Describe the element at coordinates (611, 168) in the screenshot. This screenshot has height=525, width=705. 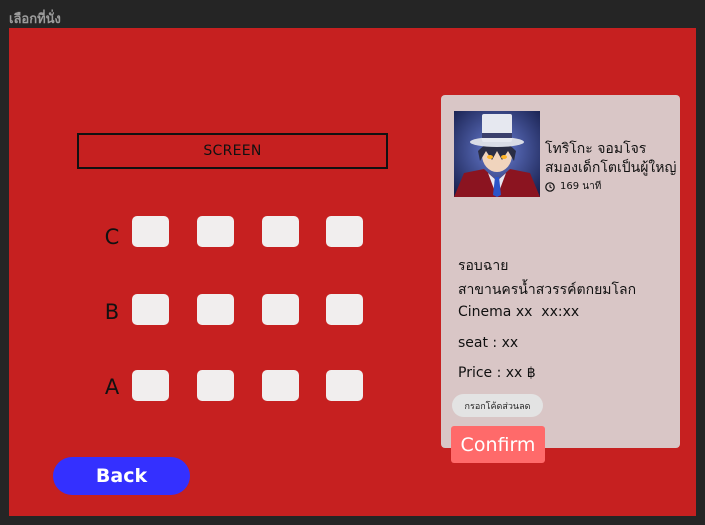
I see `movie-title-line2: สมองเด็กโตเป็นผู้ใหญ่` at that location.